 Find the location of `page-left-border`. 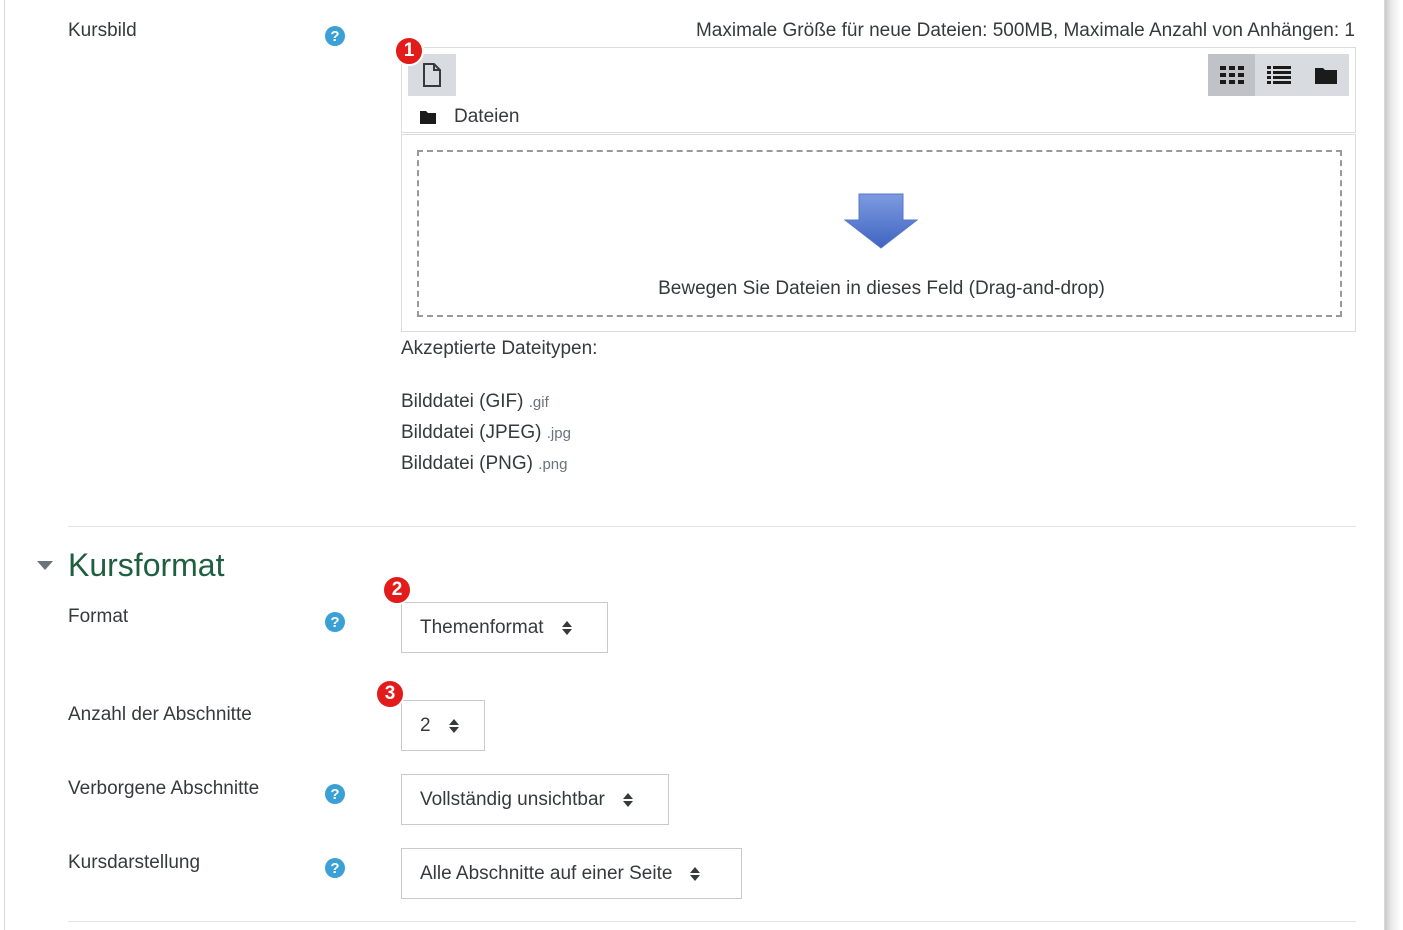

page-left-border is located at coordinates (4, 465).